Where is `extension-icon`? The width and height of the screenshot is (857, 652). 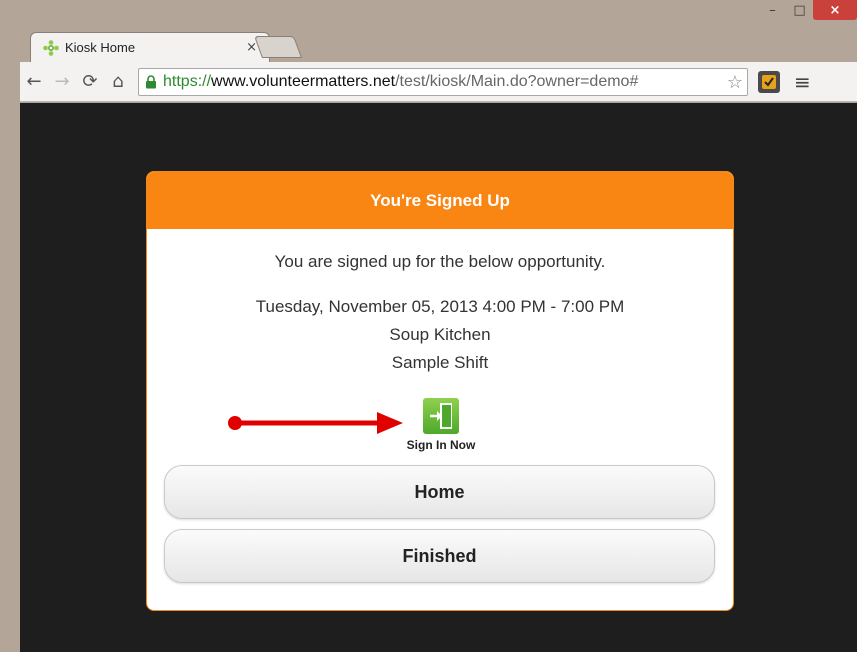
extension-icon is located at coordinates (769, 81).